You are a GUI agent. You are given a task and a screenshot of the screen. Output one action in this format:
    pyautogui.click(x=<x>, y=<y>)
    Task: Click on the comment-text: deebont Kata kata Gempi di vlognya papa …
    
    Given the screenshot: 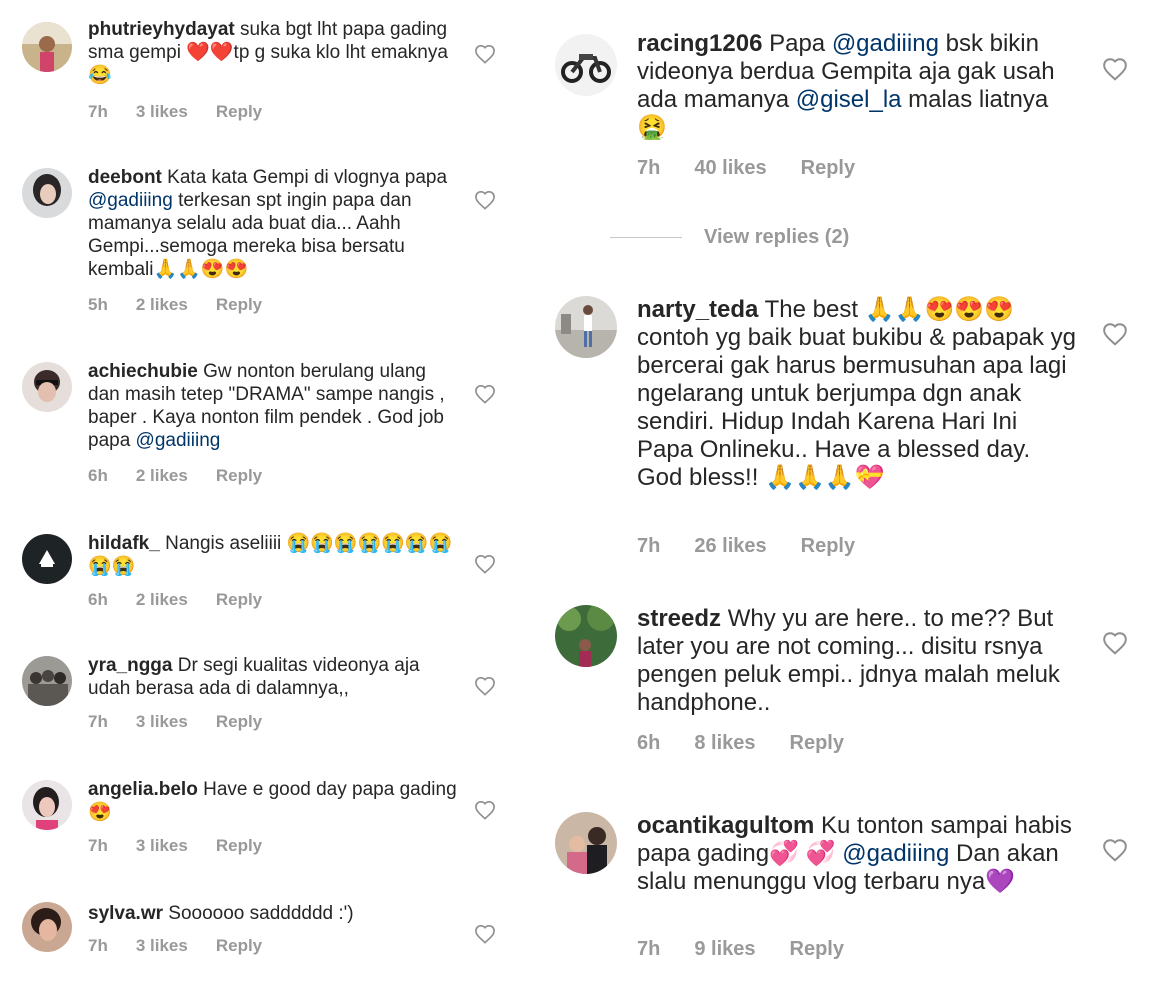 What is the action you would take?
    pyautogui.click(x=273, y=223)
    